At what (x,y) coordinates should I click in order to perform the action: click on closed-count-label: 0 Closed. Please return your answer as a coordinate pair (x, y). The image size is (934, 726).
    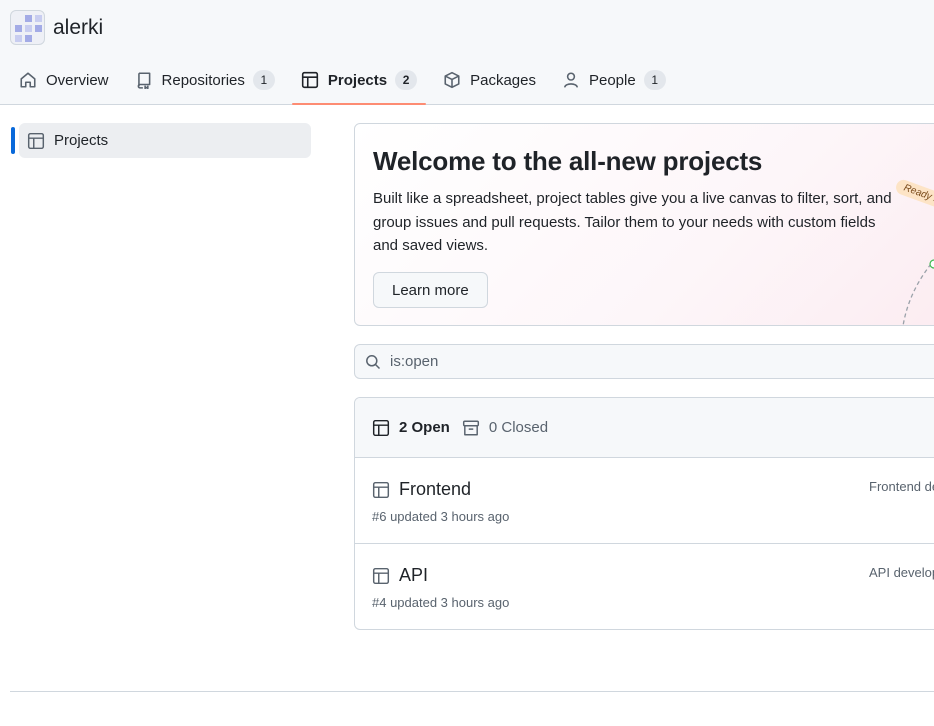
    Looking at the image, I should click on (518, 427).